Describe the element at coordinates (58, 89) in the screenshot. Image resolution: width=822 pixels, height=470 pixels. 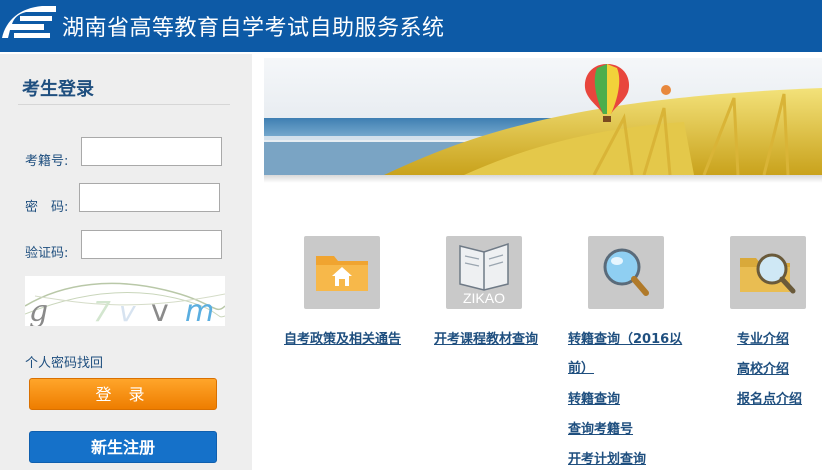
I see `login-panel-title: 考生登录` at that location.